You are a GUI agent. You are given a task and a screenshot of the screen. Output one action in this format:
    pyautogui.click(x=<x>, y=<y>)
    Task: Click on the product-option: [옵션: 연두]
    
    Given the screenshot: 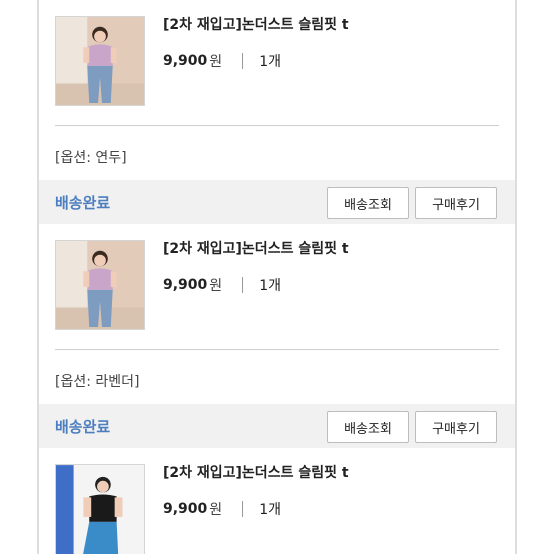 What is the action you would take?
    pyautogui.click(x=91, y=158)
    